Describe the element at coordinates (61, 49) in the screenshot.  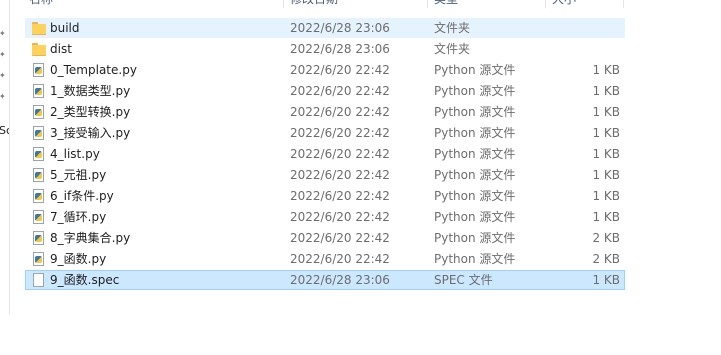
I see `file-name: dist` at that location.